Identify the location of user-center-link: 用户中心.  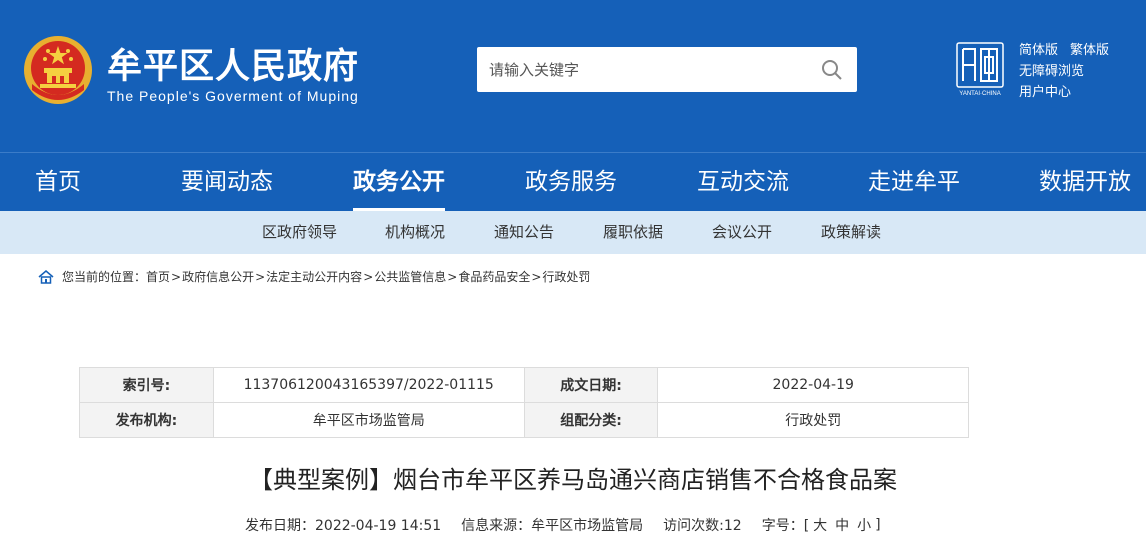
(1045, 92).